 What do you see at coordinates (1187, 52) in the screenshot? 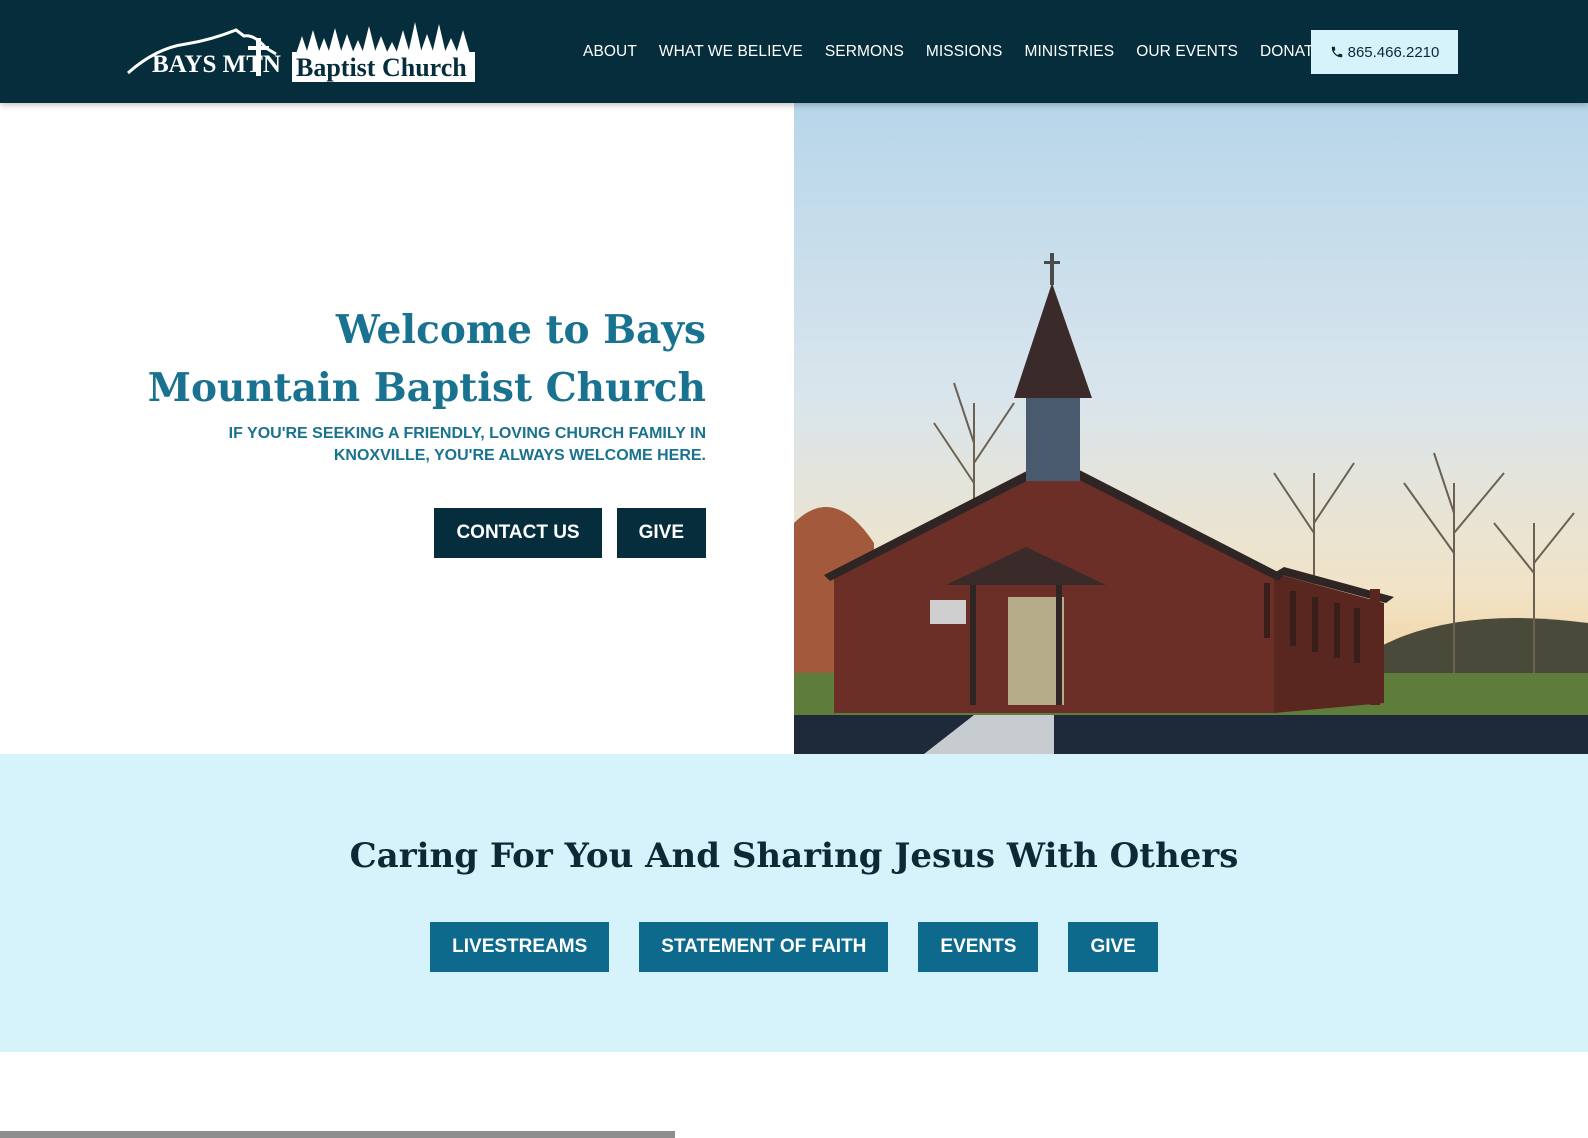
I see `nav-our-events: OUR EVENTS` at bounding box center [1187, 52].